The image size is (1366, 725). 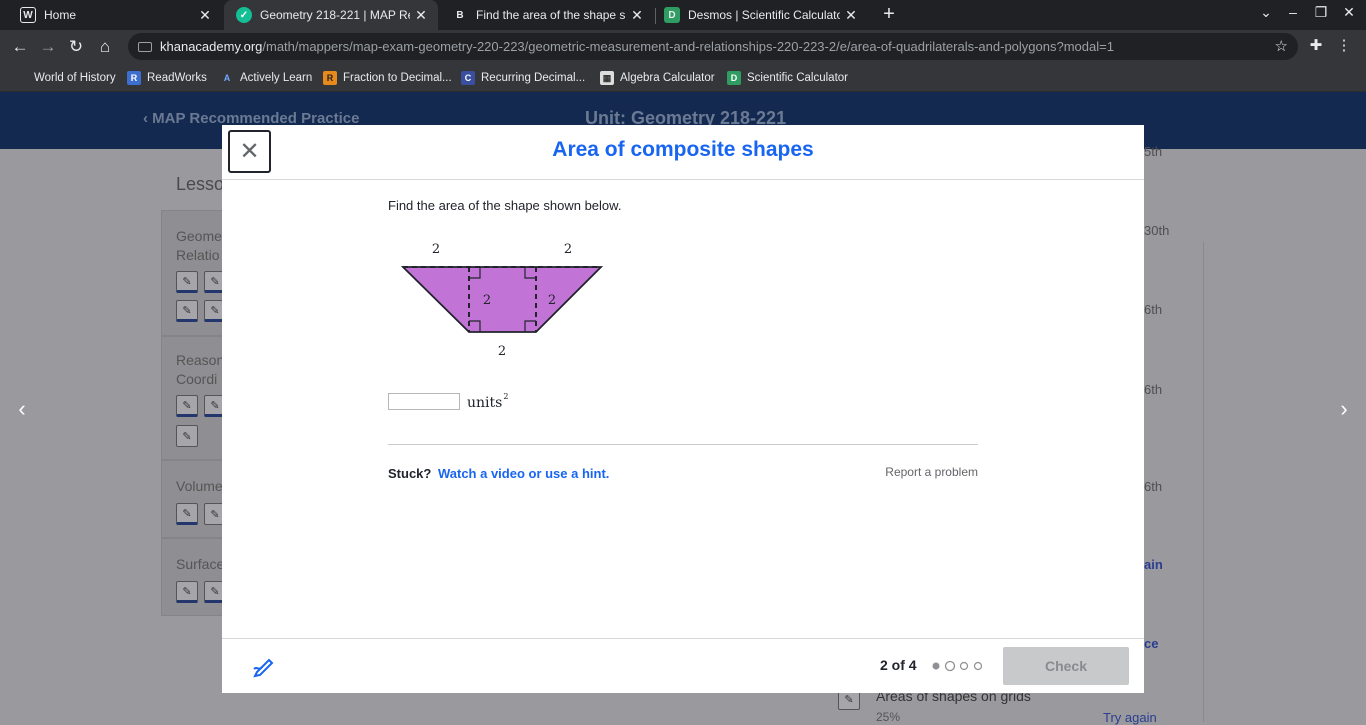 I want to click on units-label: units2, so click(x=487, y=401).